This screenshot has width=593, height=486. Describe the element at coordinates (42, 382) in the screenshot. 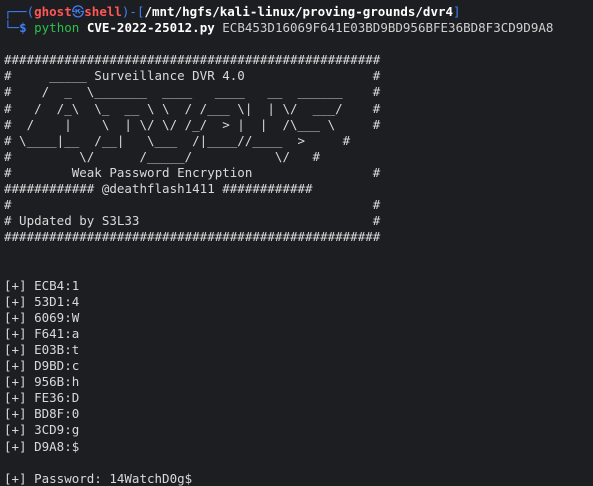

I see `result-line: [+] 956B:h` at that location.